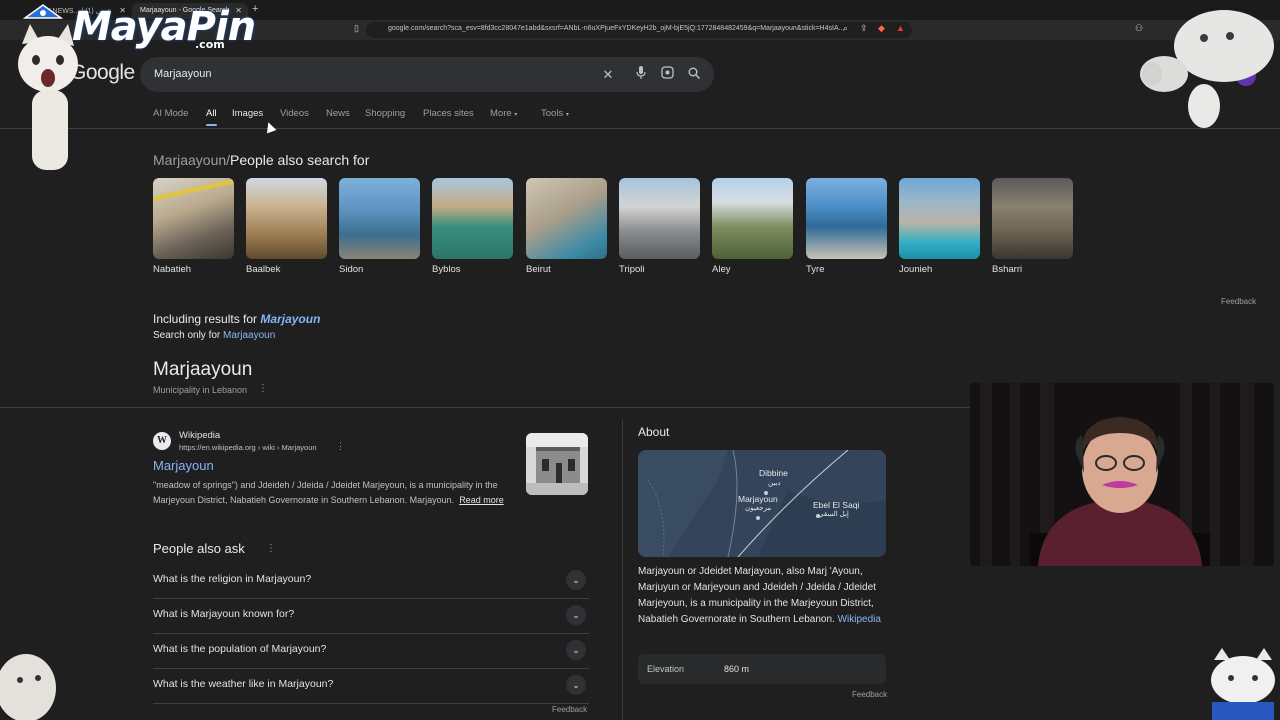 The height and width of the screenshot is (720, 1280). I want to click on read-more-link: Read more, so click(481, 500).